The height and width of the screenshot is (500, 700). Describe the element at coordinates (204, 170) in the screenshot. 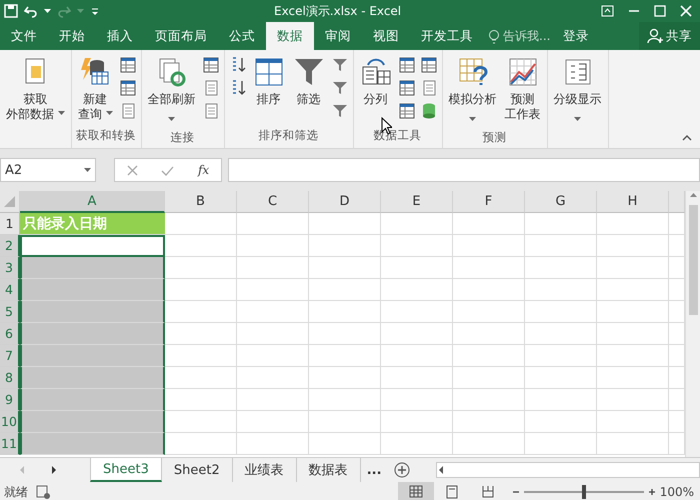

I see `insert-function-button: fx` at that location.